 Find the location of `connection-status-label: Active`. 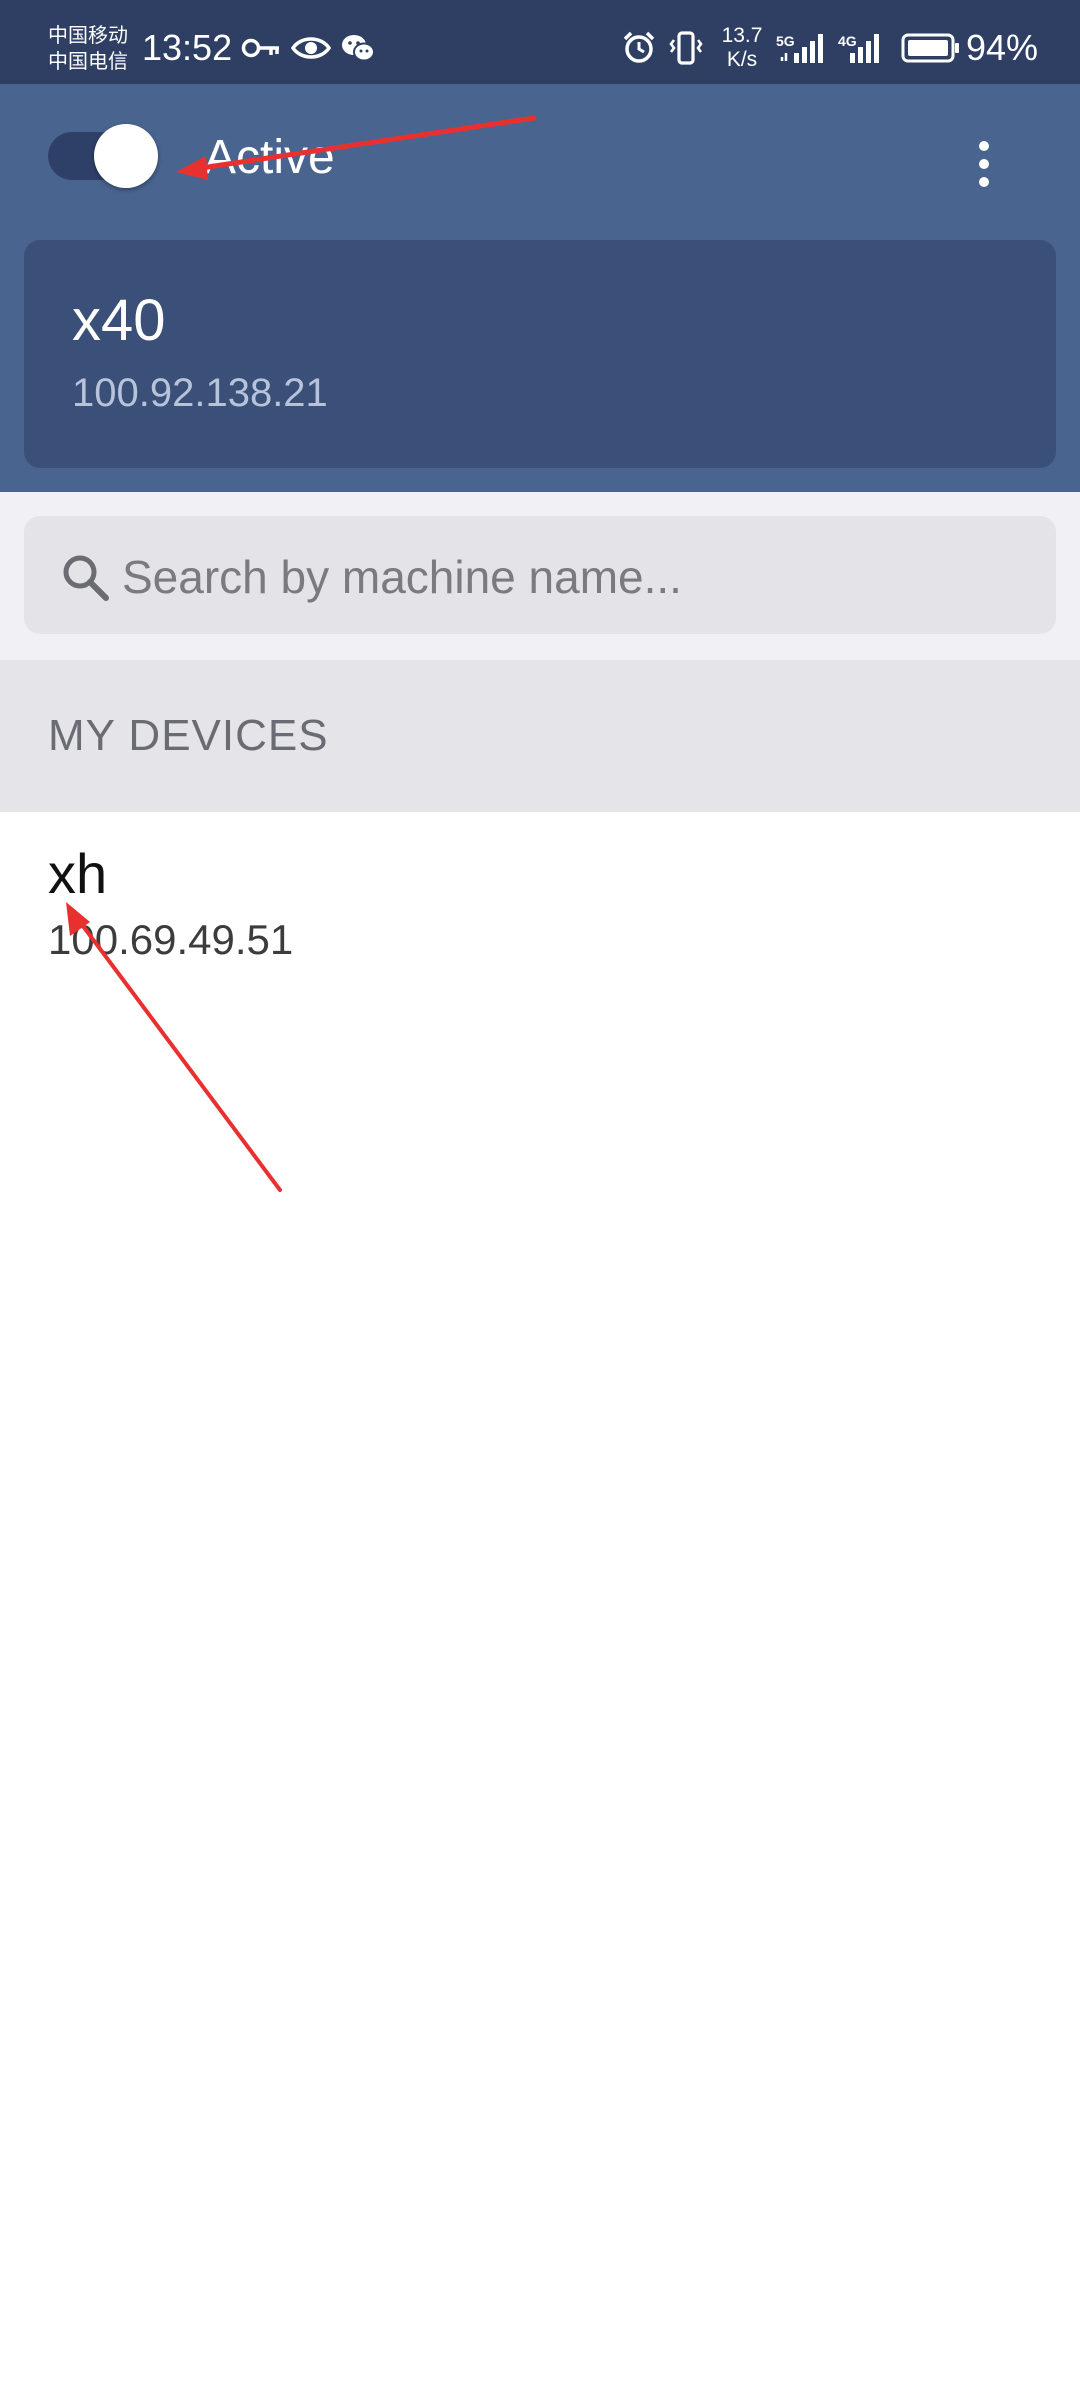

connection-status-label: Active is located at coordinates (269, 157).